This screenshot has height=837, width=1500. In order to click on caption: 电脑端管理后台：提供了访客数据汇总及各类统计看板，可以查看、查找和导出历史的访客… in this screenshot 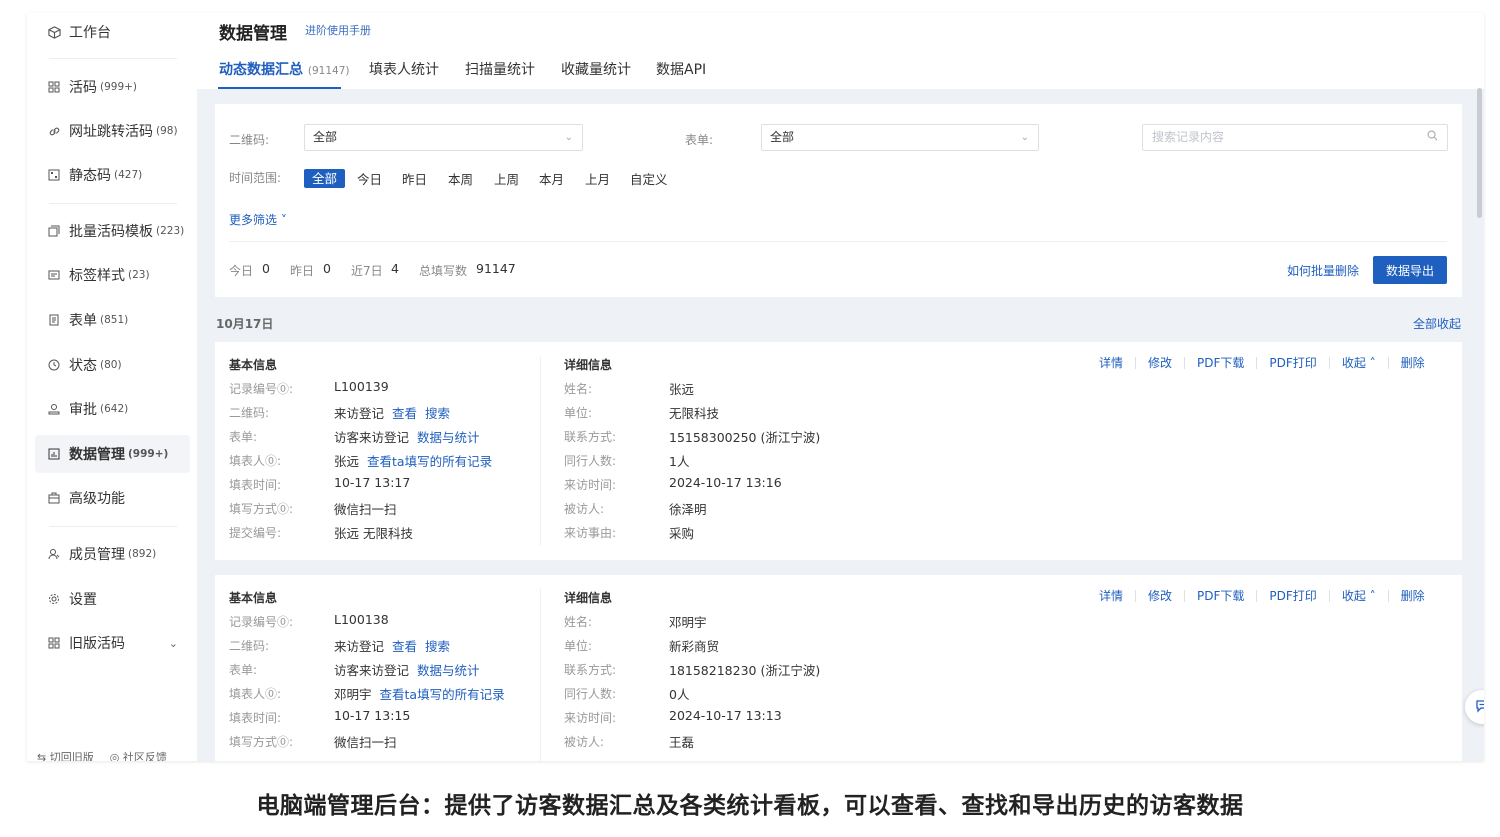, I will do `click(750, 806)`.